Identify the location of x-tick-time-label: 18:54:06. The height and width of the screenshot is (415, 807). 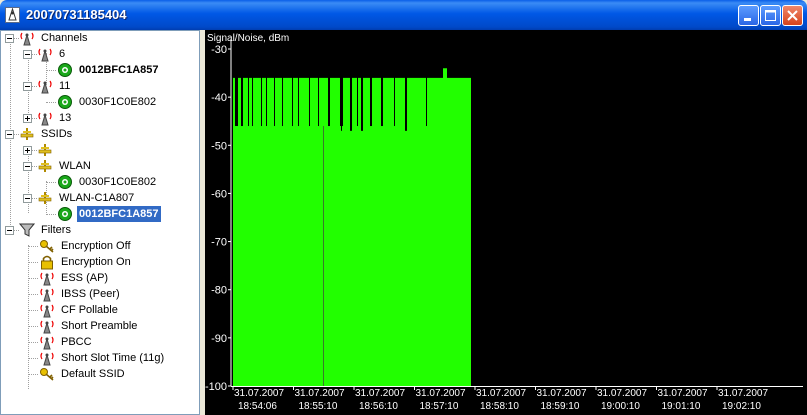
(257, 406).